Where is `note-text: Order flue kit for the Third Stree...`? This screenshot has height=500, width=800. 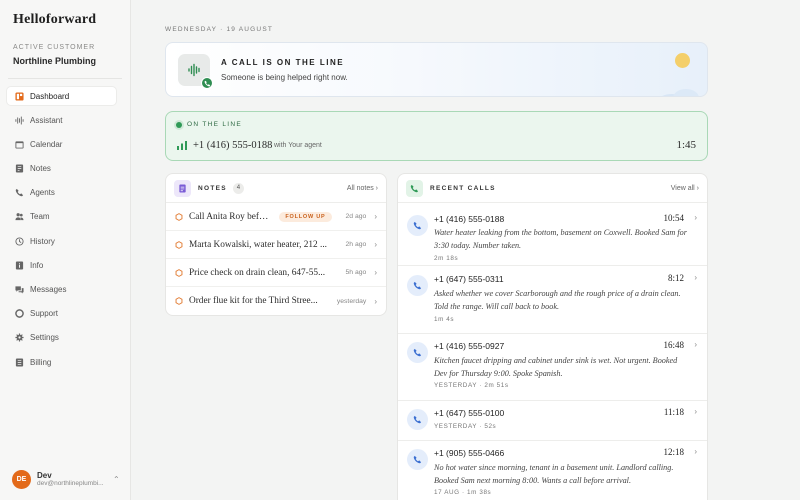
note-text: Order flue kit for the Third Stree... is located at coordinates (253, 301).